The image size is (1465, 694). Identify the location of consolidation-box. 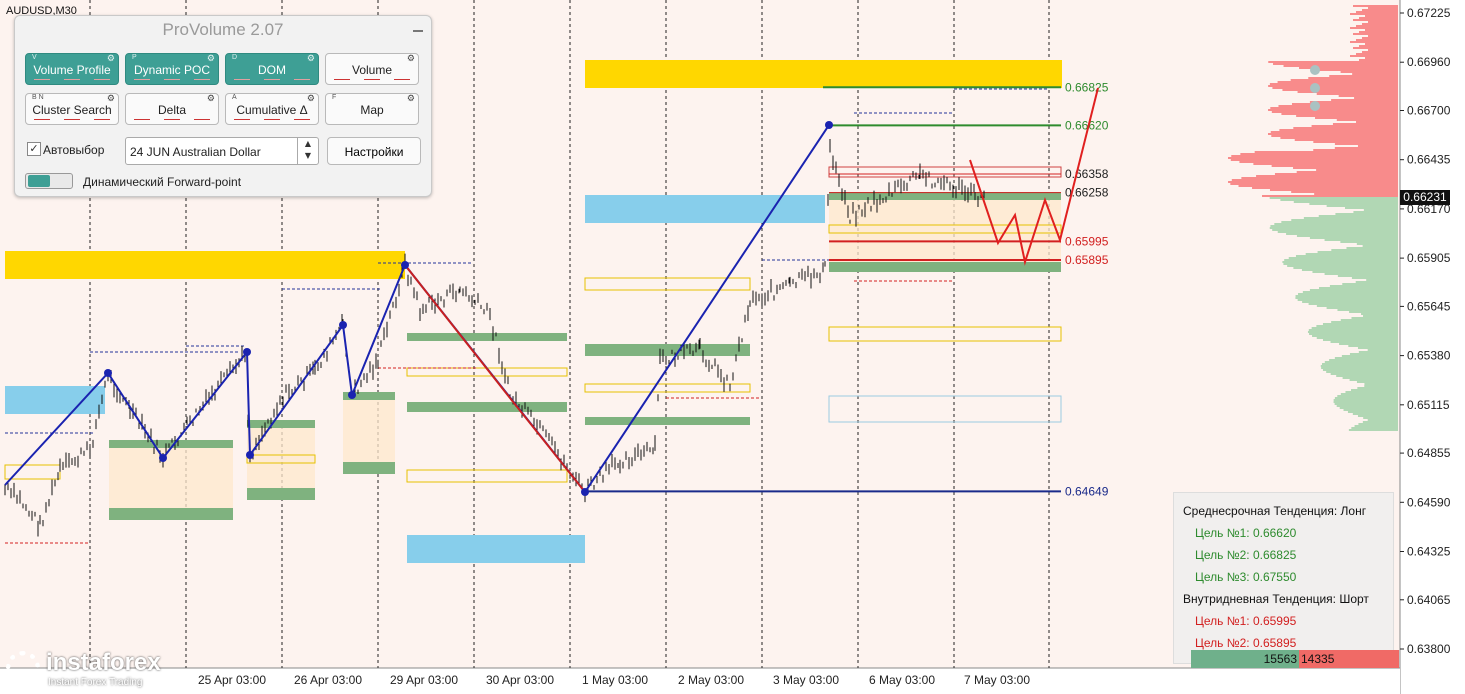
(369, 431).